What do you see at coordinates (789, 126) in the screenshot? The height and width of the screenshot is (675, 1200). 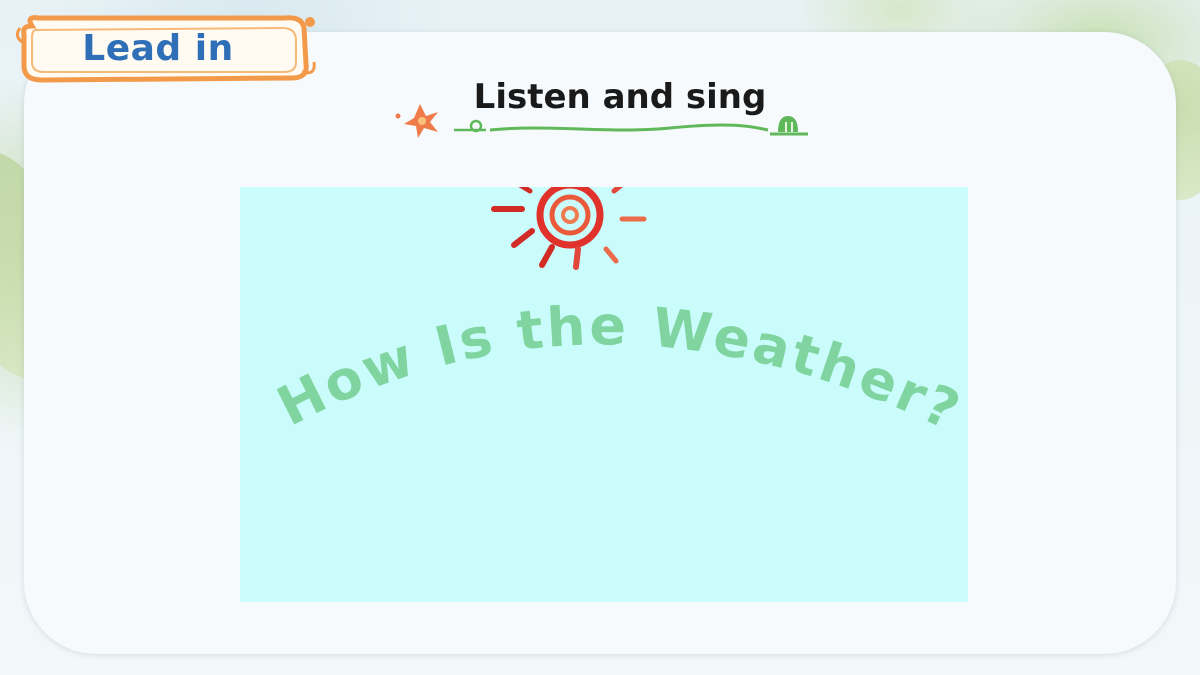 I see `sprout-icon` at bounding box center [789, 126].